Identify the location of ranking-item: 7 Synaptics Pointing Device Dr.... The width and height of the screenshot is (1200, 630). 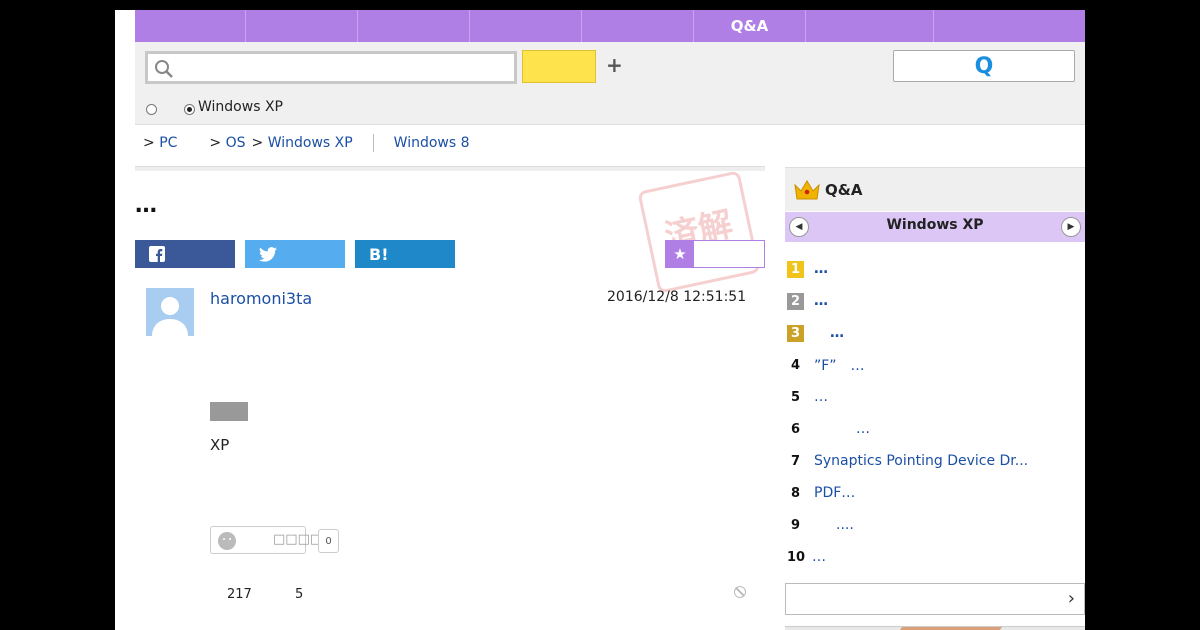
(935, 461).